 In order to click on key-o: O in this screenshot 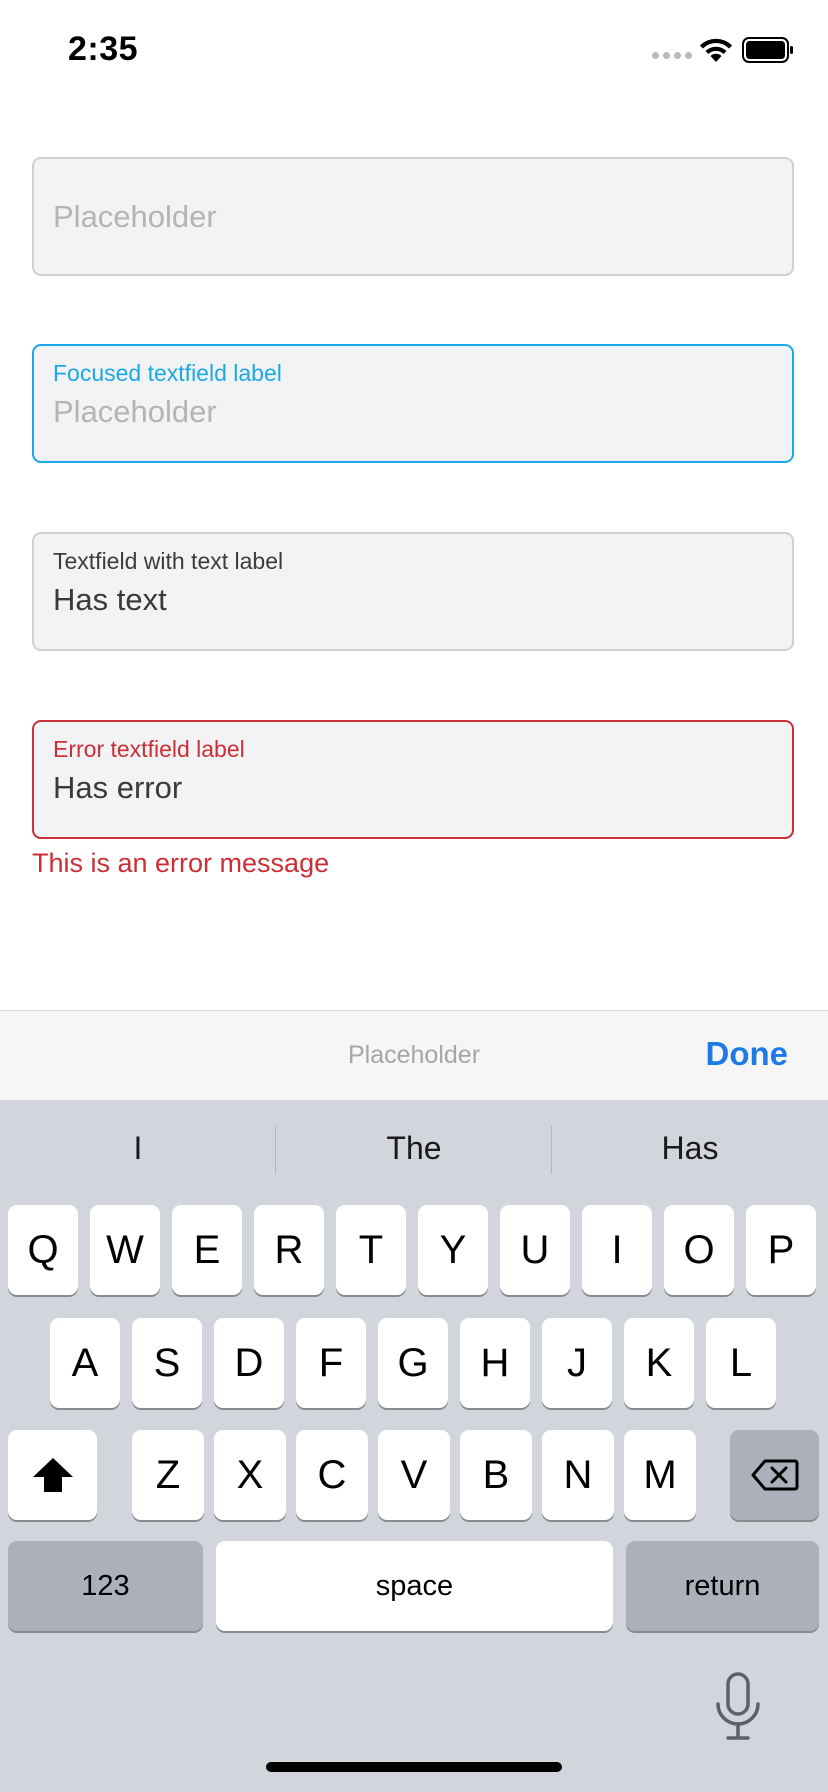, I will do `click(699, 1250)`.